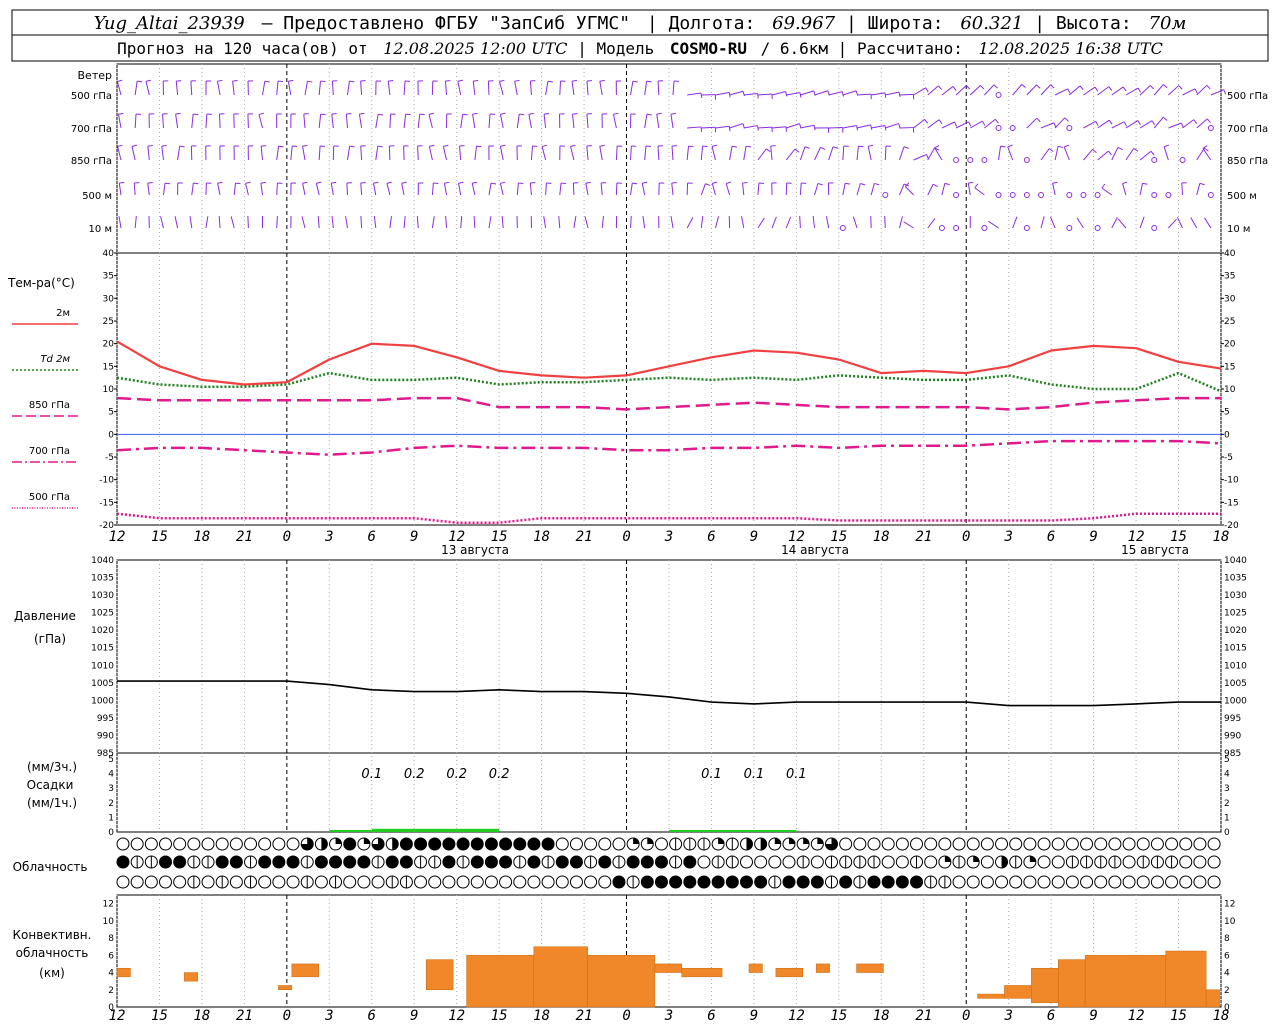 The height and width of the screenshot is (1024, 1280). I want to click on hour-tick-label: 12, so click(796, 1016).